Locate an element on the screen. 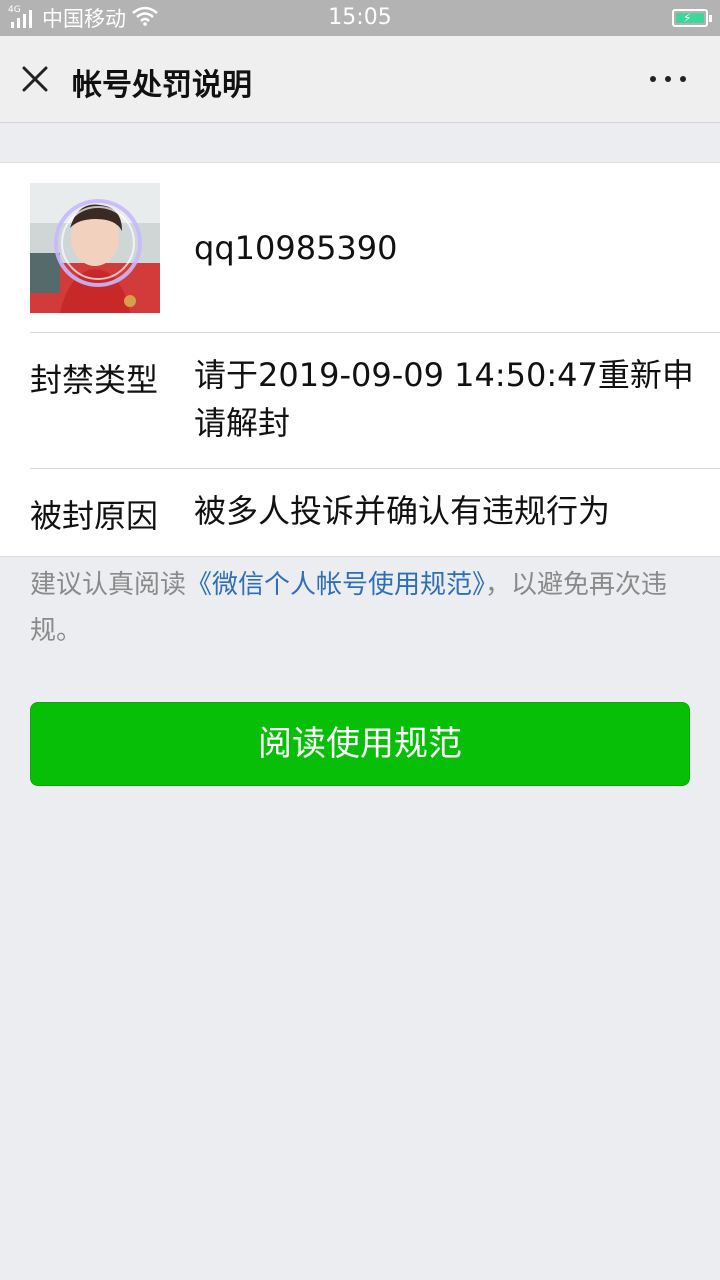 This screenshot has width=720, height=1280. notice-text: 建议认真阅读《微信个人帐号使用规范》，以避免再次违规。 is located at coordinates (360, 608).